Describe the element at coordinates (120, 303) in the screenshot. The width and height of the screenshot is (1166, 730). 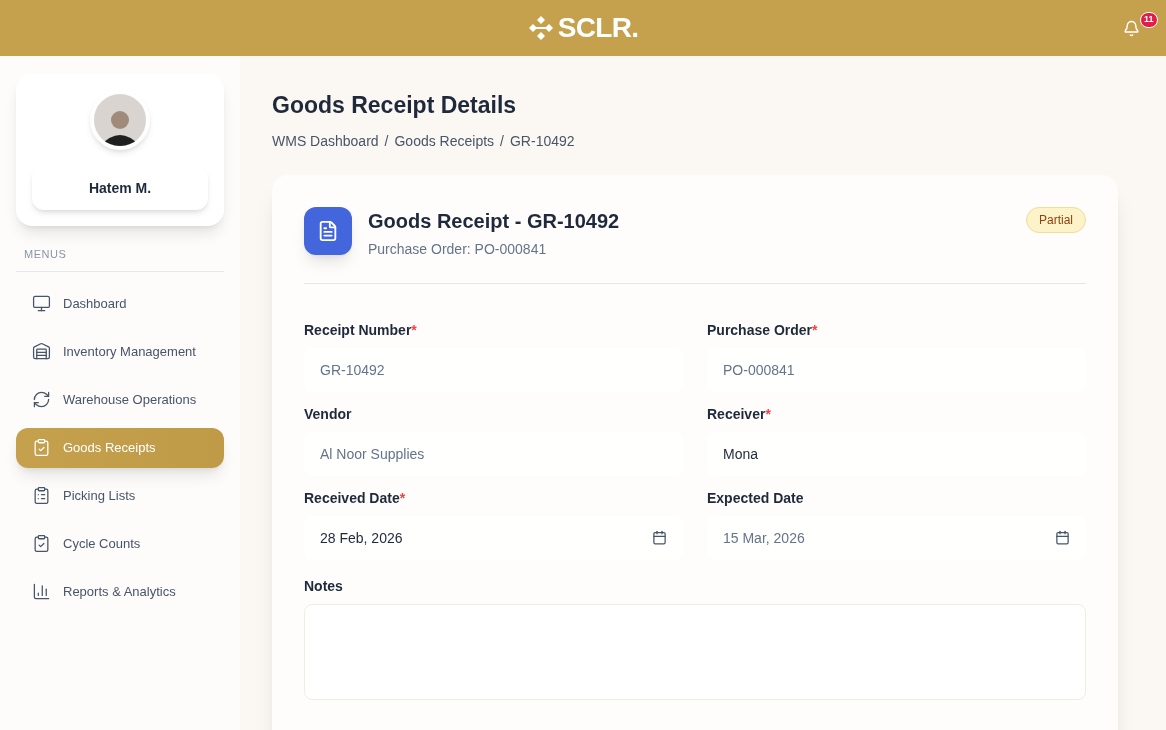
I see `sidebar-item: Dashboard` at that location.